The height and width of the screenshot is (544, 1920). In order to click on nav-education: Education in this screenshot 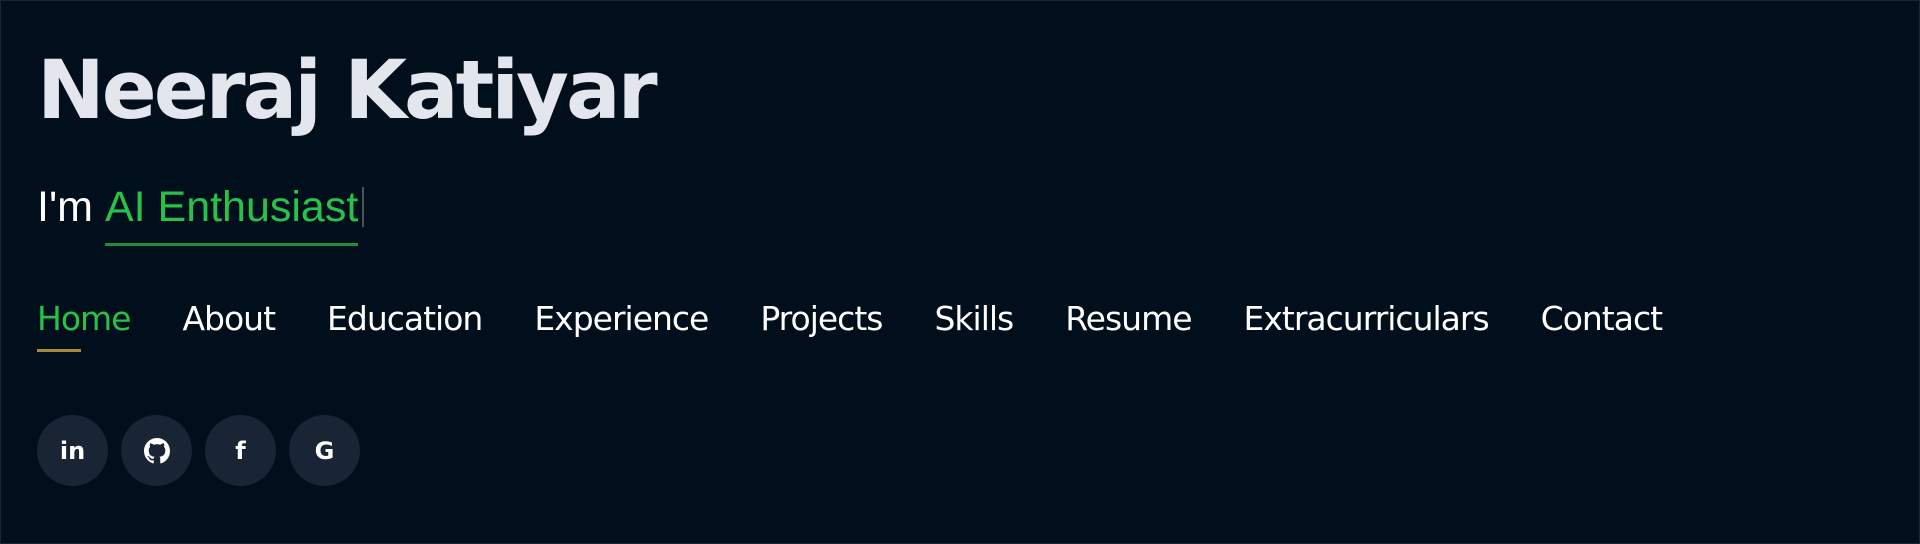, I will do `click(405, 319)`.